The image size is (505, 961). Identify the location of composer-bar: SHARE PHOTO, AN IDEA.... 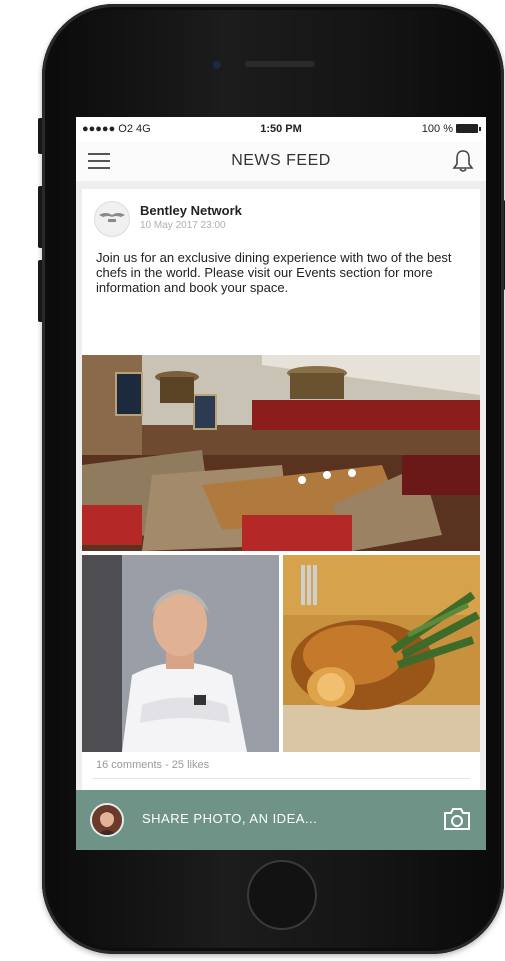
(281, 820).